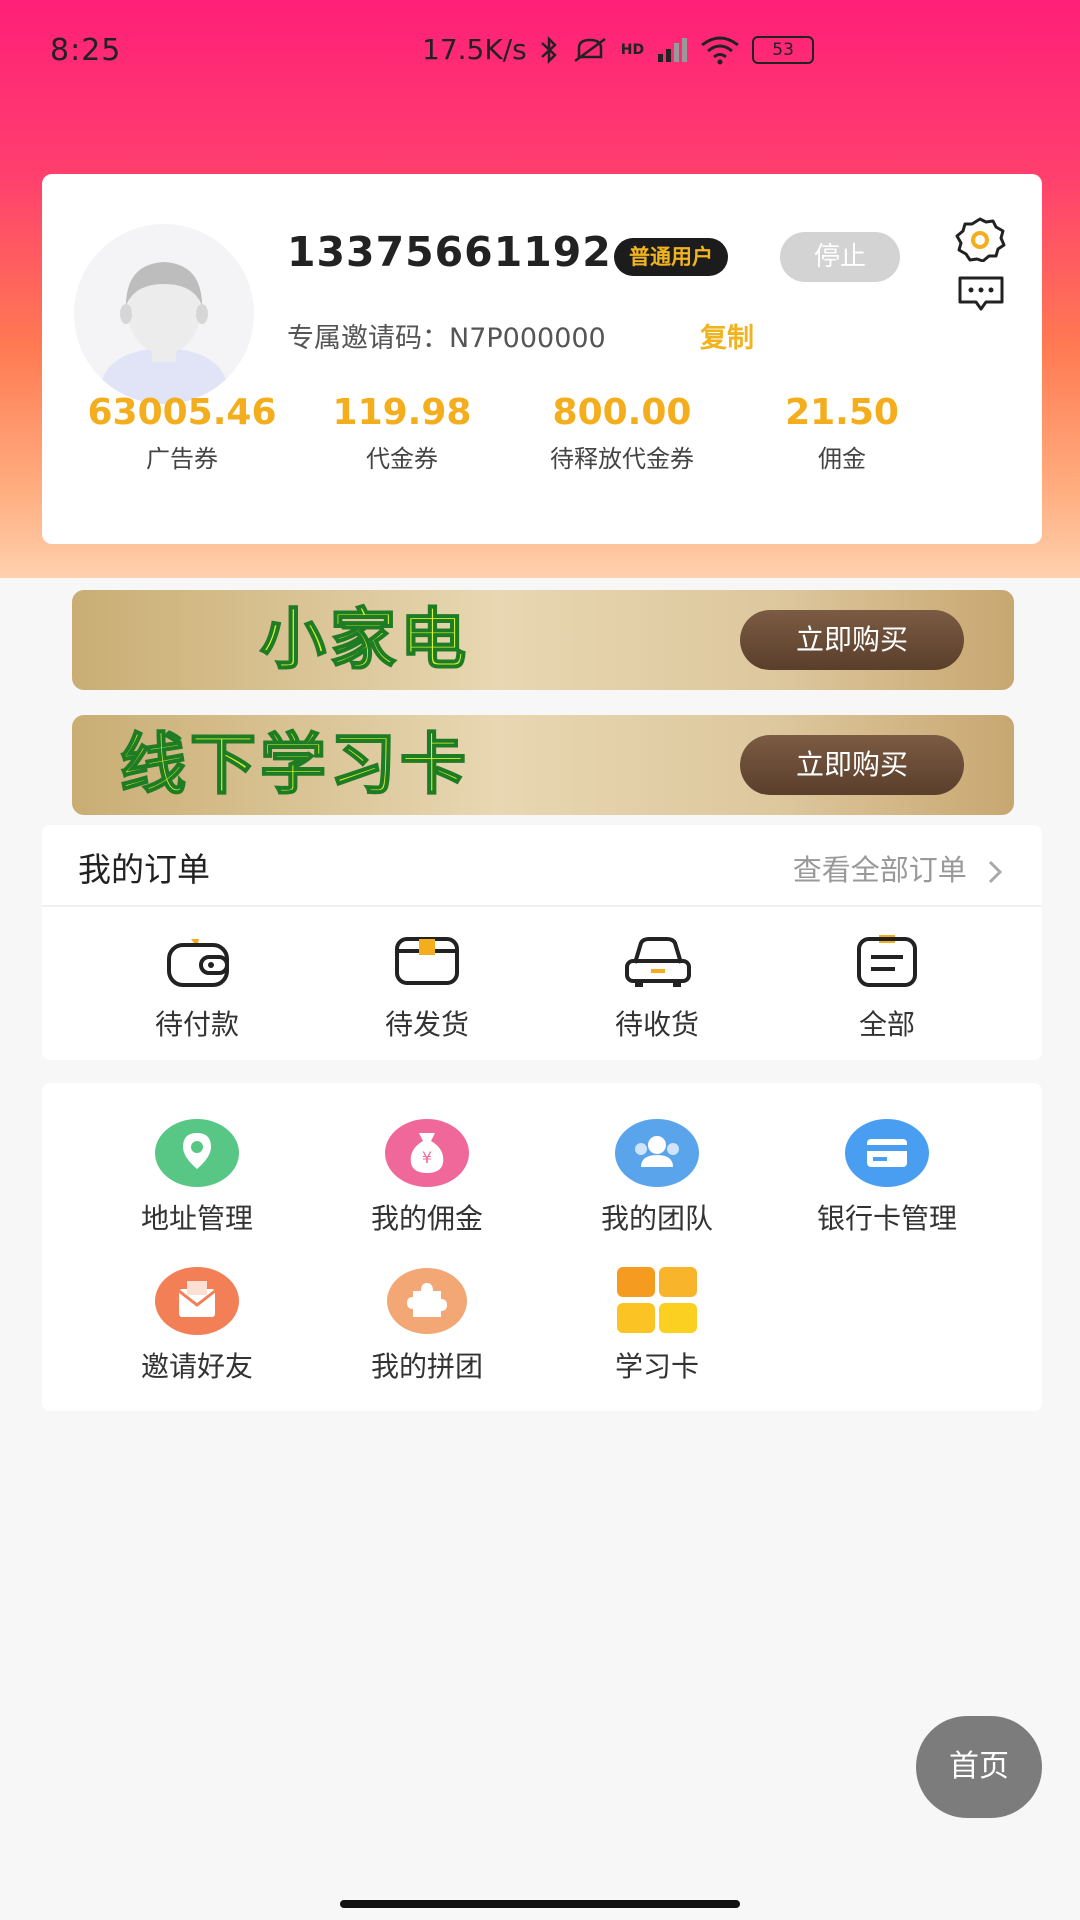 This screenshot has width=1080, height=1920. Describe the element at coordinates (622, 459) in the screenshot. I see `stat-label: 待释放代金券` at that location.